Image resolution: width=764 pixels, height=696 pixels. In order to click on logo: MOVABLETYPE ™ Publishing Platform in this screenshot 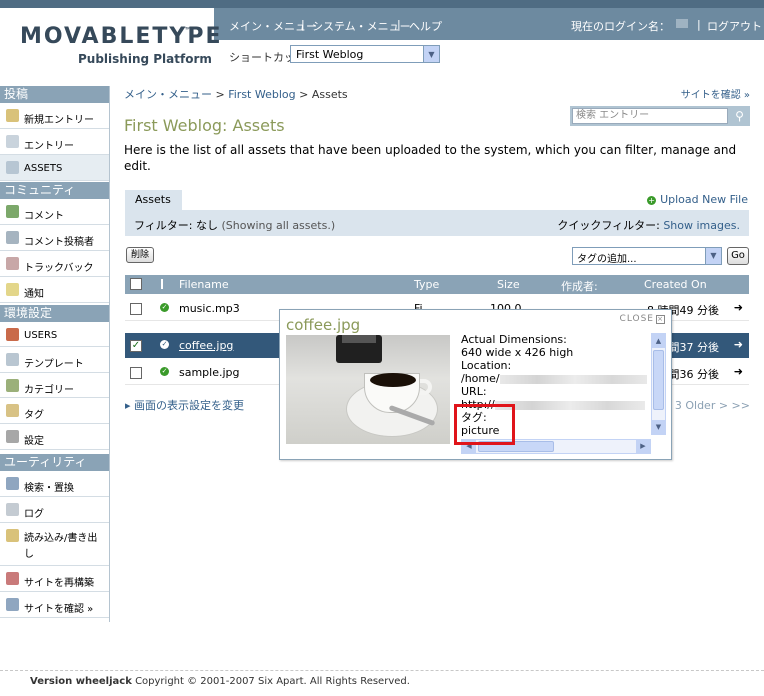, I will do `click(110, 38)`.